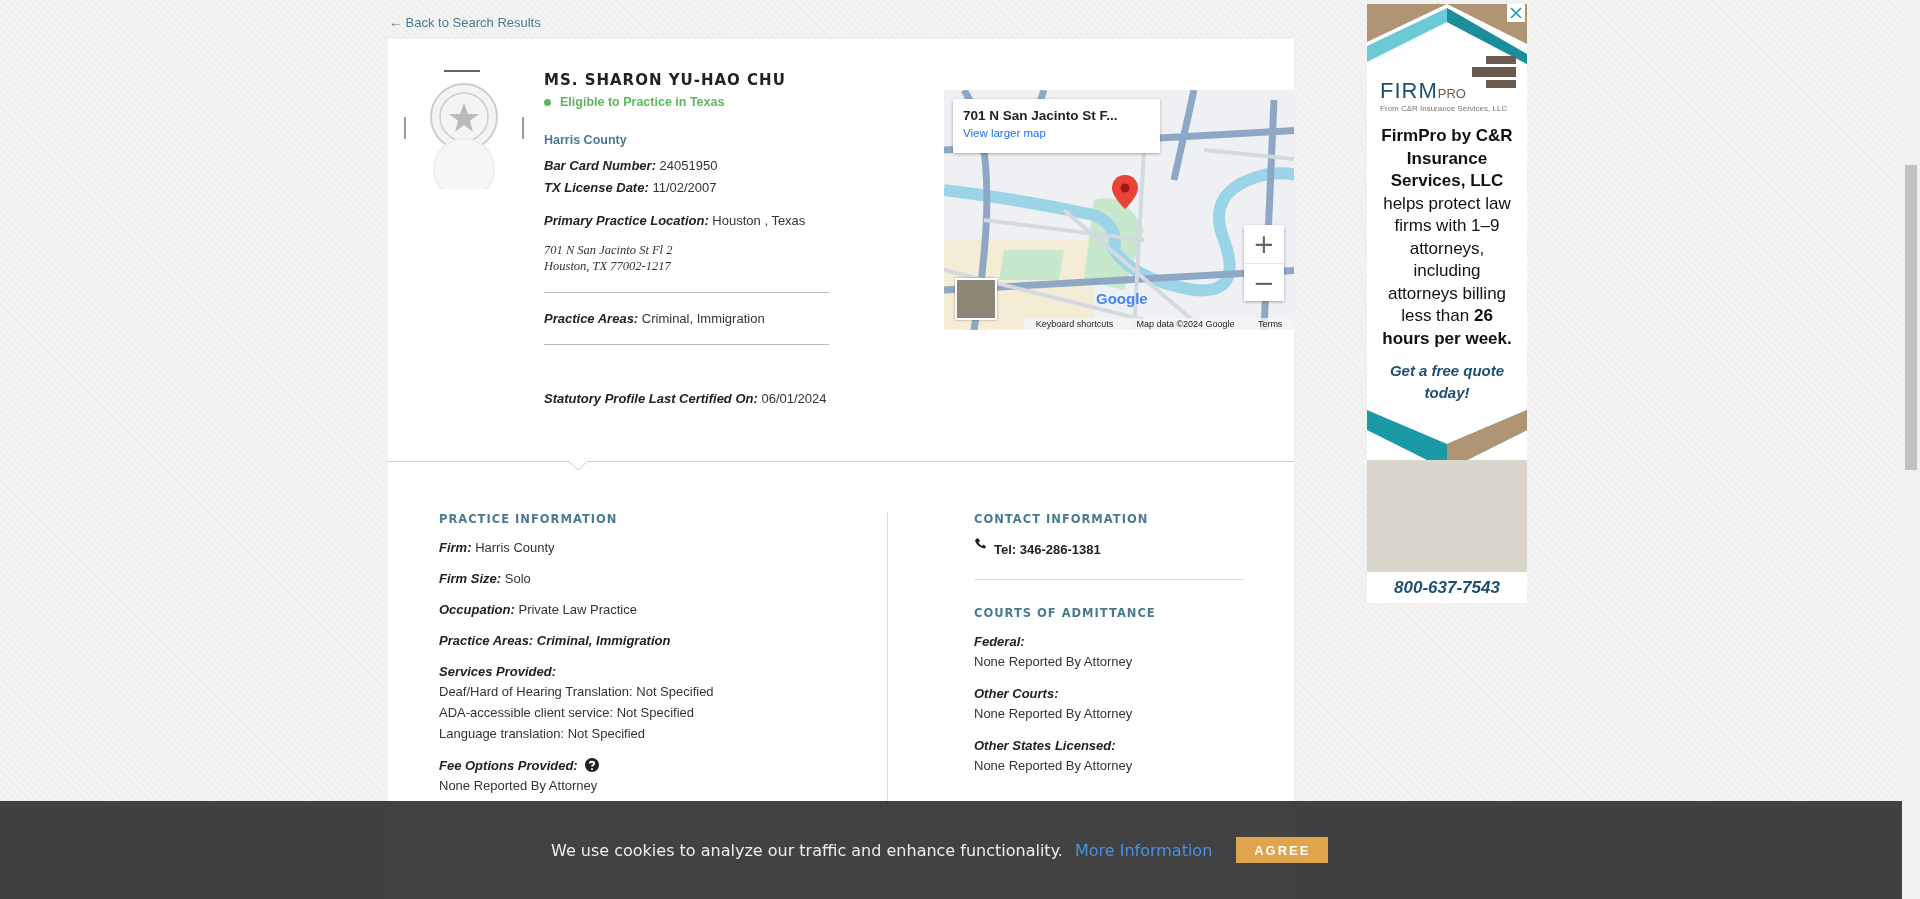 This screenshot has height=899, width=1920. Describe the element at coordinates (464, 19) in the screenshot. I see `back-link: ← Back to Search Results` at that location.